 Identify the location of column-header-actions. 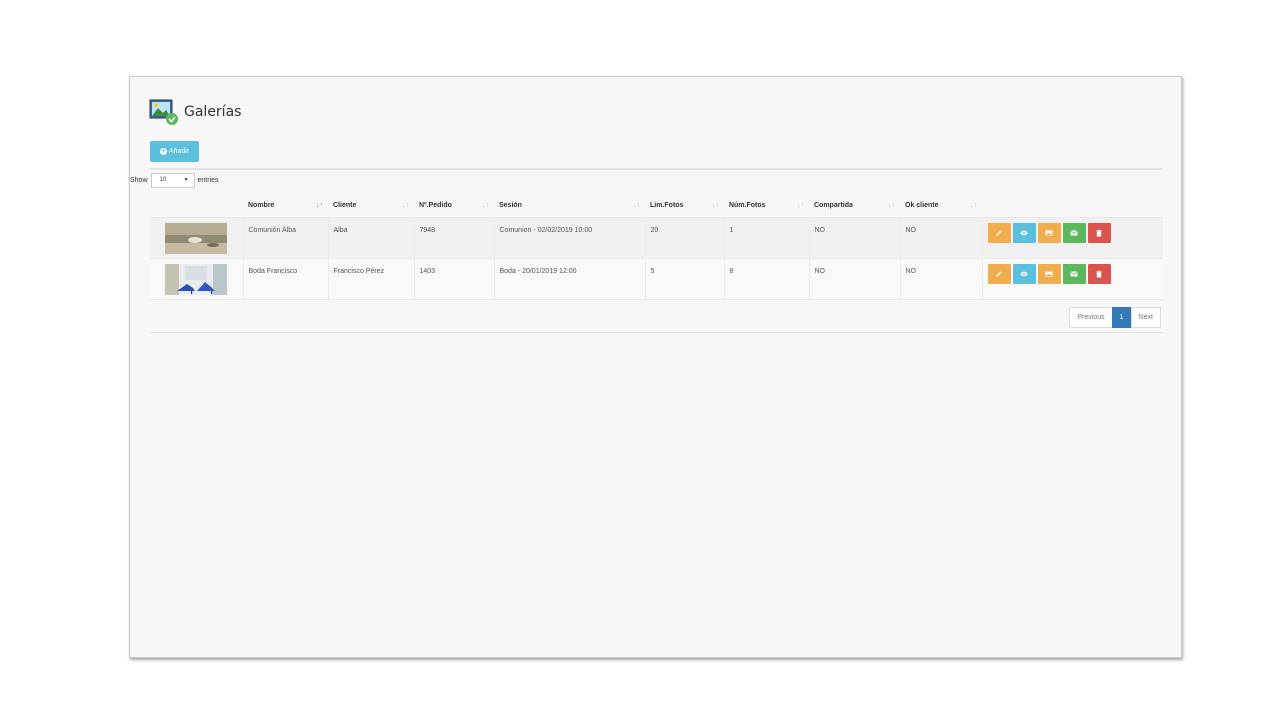
(1072, 206).